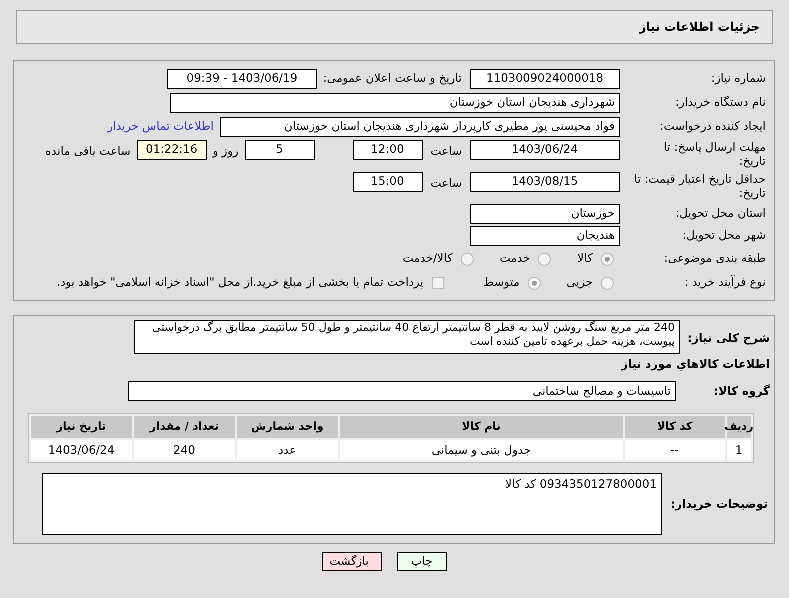 Image resolution: width=789 pixels, height=598 pixels. I want to click on page-title: جزئیات اطلاعات نیاز, so click(699, 27).